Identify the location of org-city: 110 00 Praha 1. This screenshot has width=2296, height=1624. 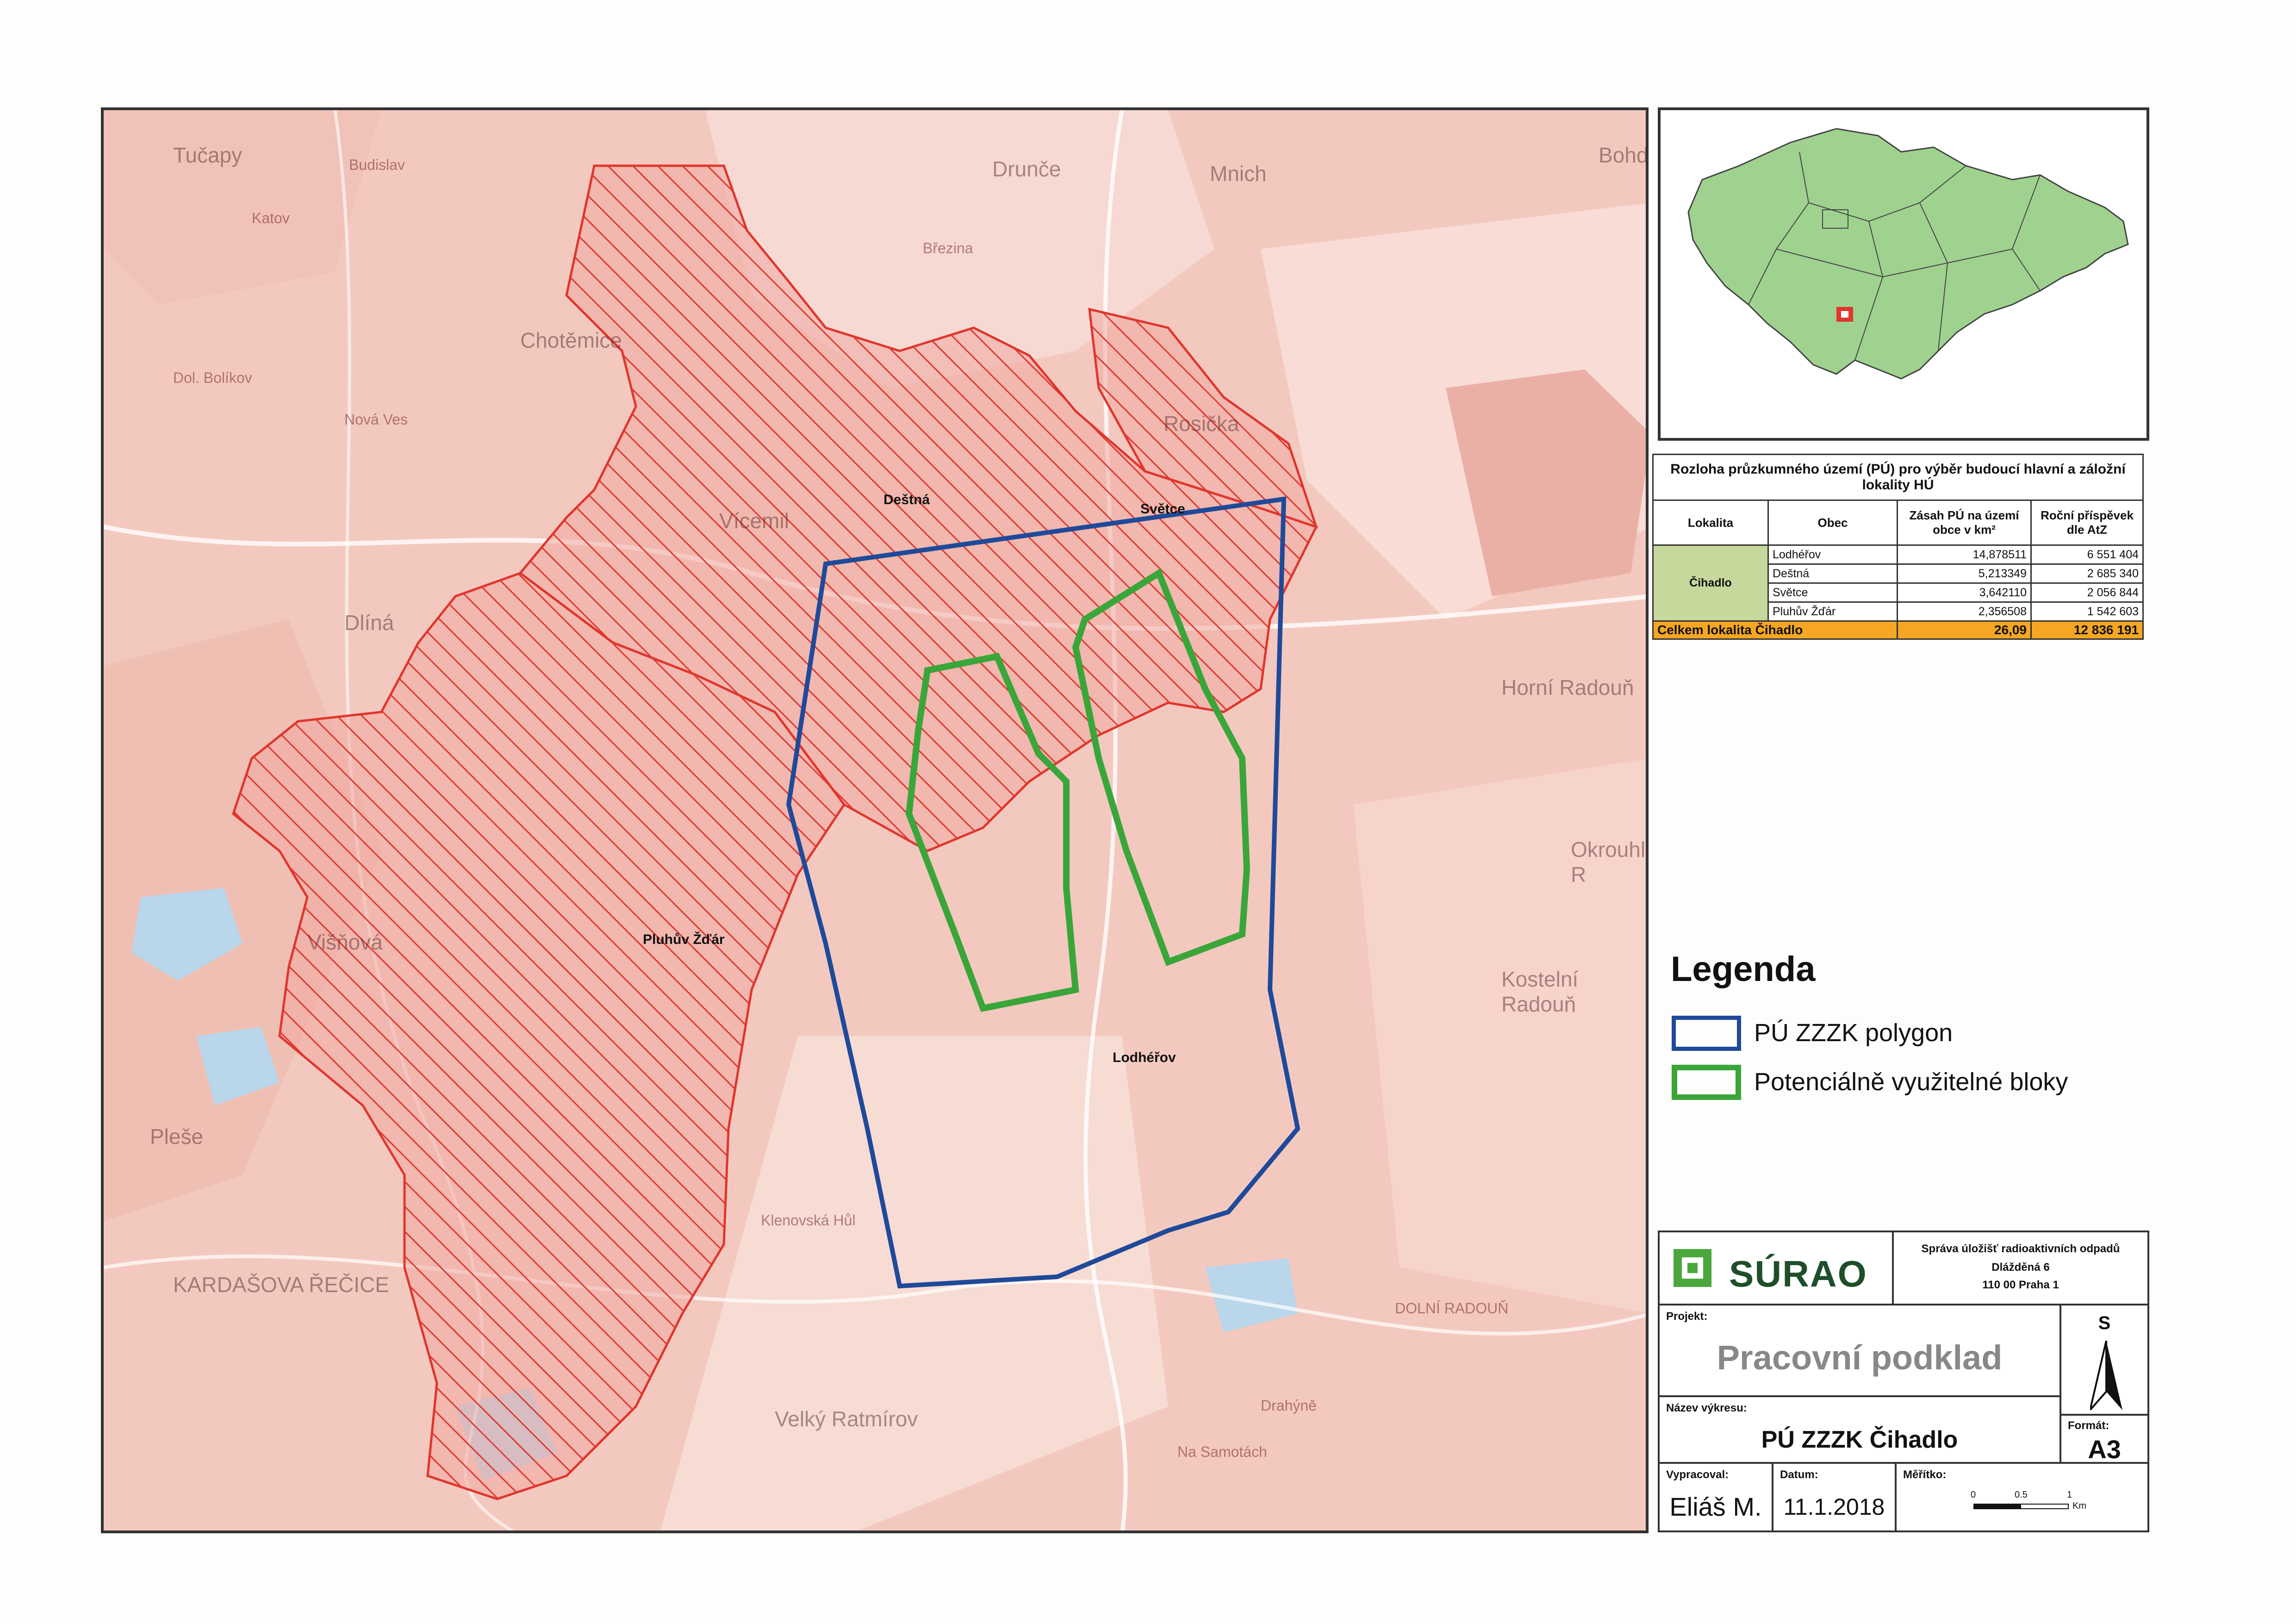
(2020, 1285).